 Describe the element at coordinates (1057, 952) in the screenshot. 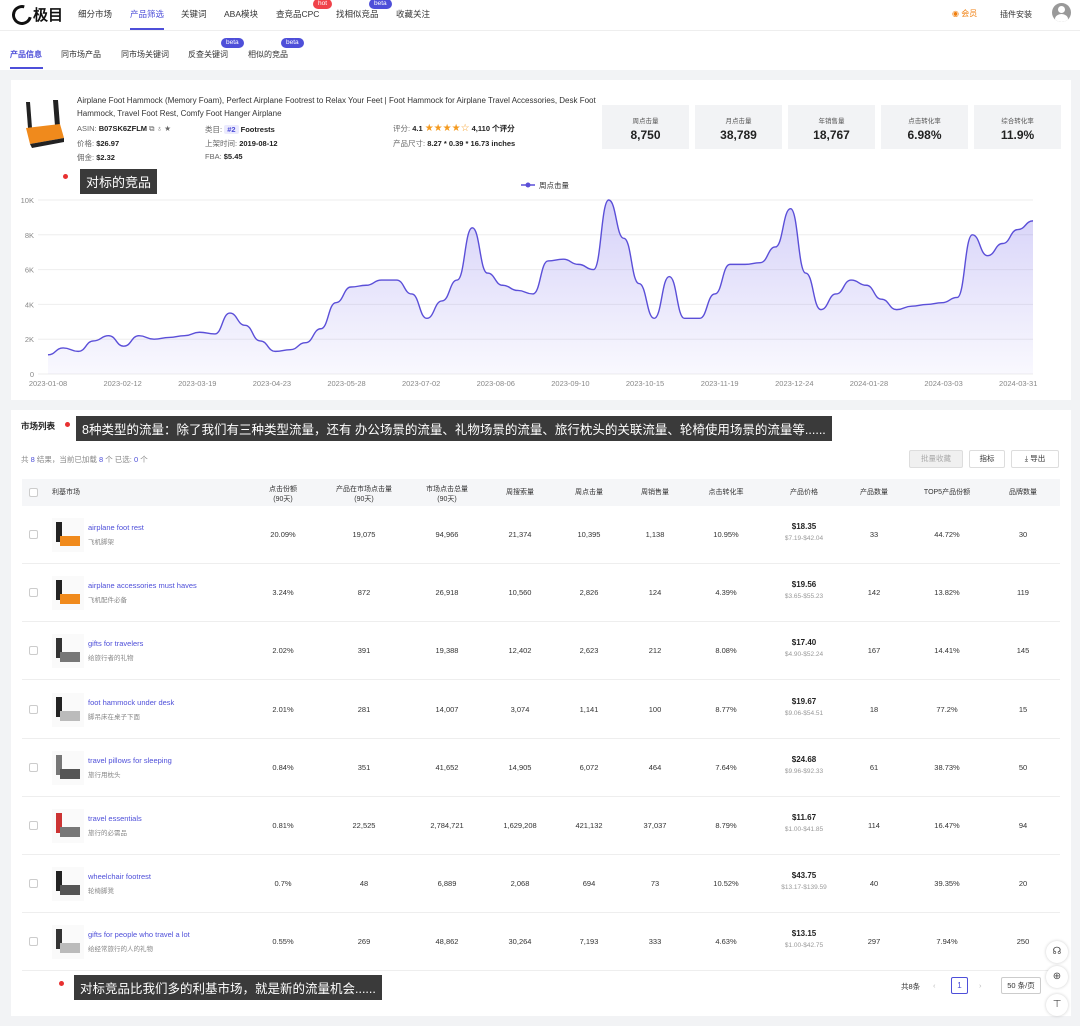

I see `support-icon: ☊` at that location.